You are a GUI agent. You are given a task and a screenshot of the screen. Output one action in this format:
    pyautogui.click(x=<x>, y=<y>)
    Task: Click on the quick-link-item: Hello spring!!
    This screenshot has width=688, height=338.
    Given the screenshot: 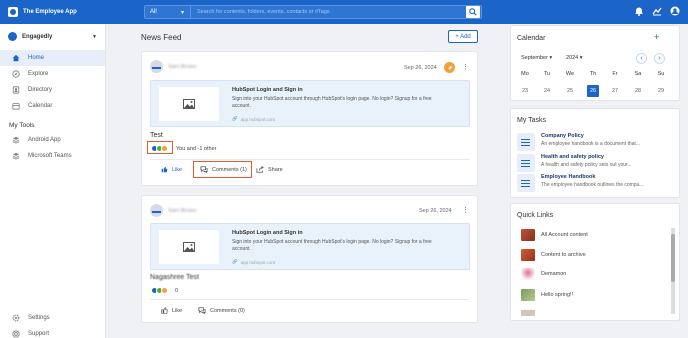 What is the action you would take?
    pyautogui.click(x=547, y=295)
    